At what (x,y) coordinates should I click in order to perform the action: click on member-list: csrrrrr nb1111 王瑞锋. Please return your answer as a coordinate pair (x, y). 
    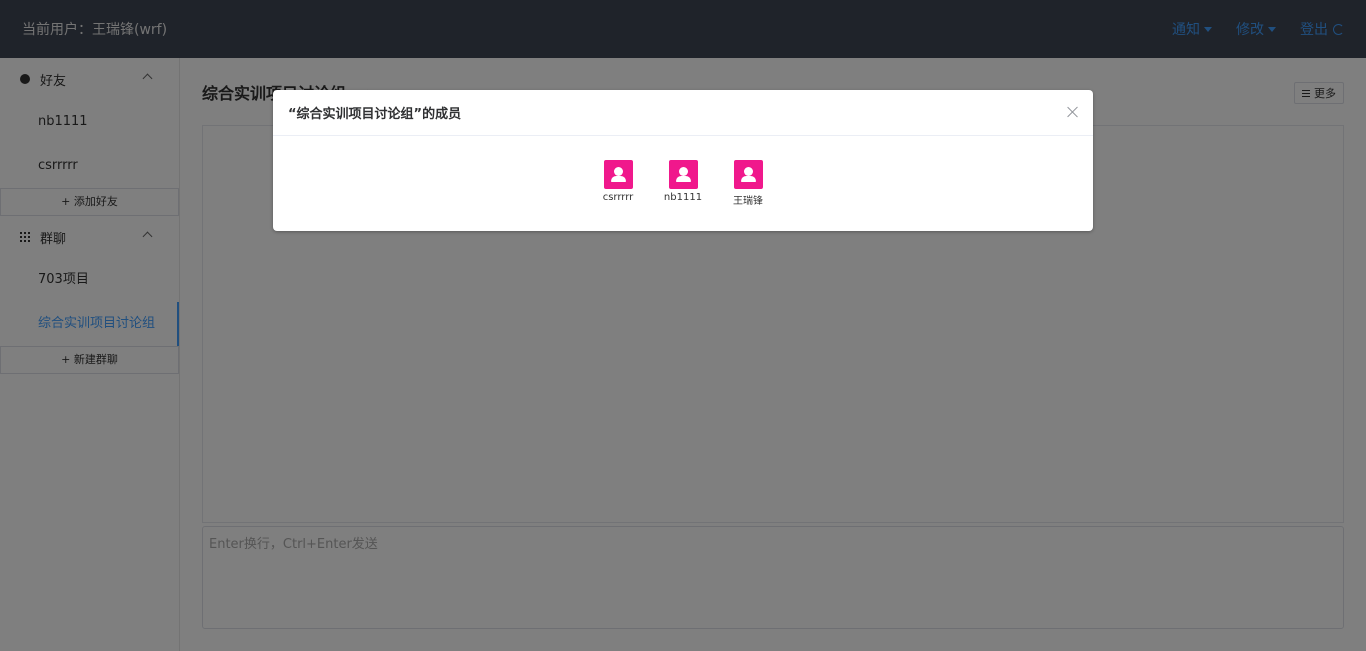
    Looking at the image, I should click on (683, 171).